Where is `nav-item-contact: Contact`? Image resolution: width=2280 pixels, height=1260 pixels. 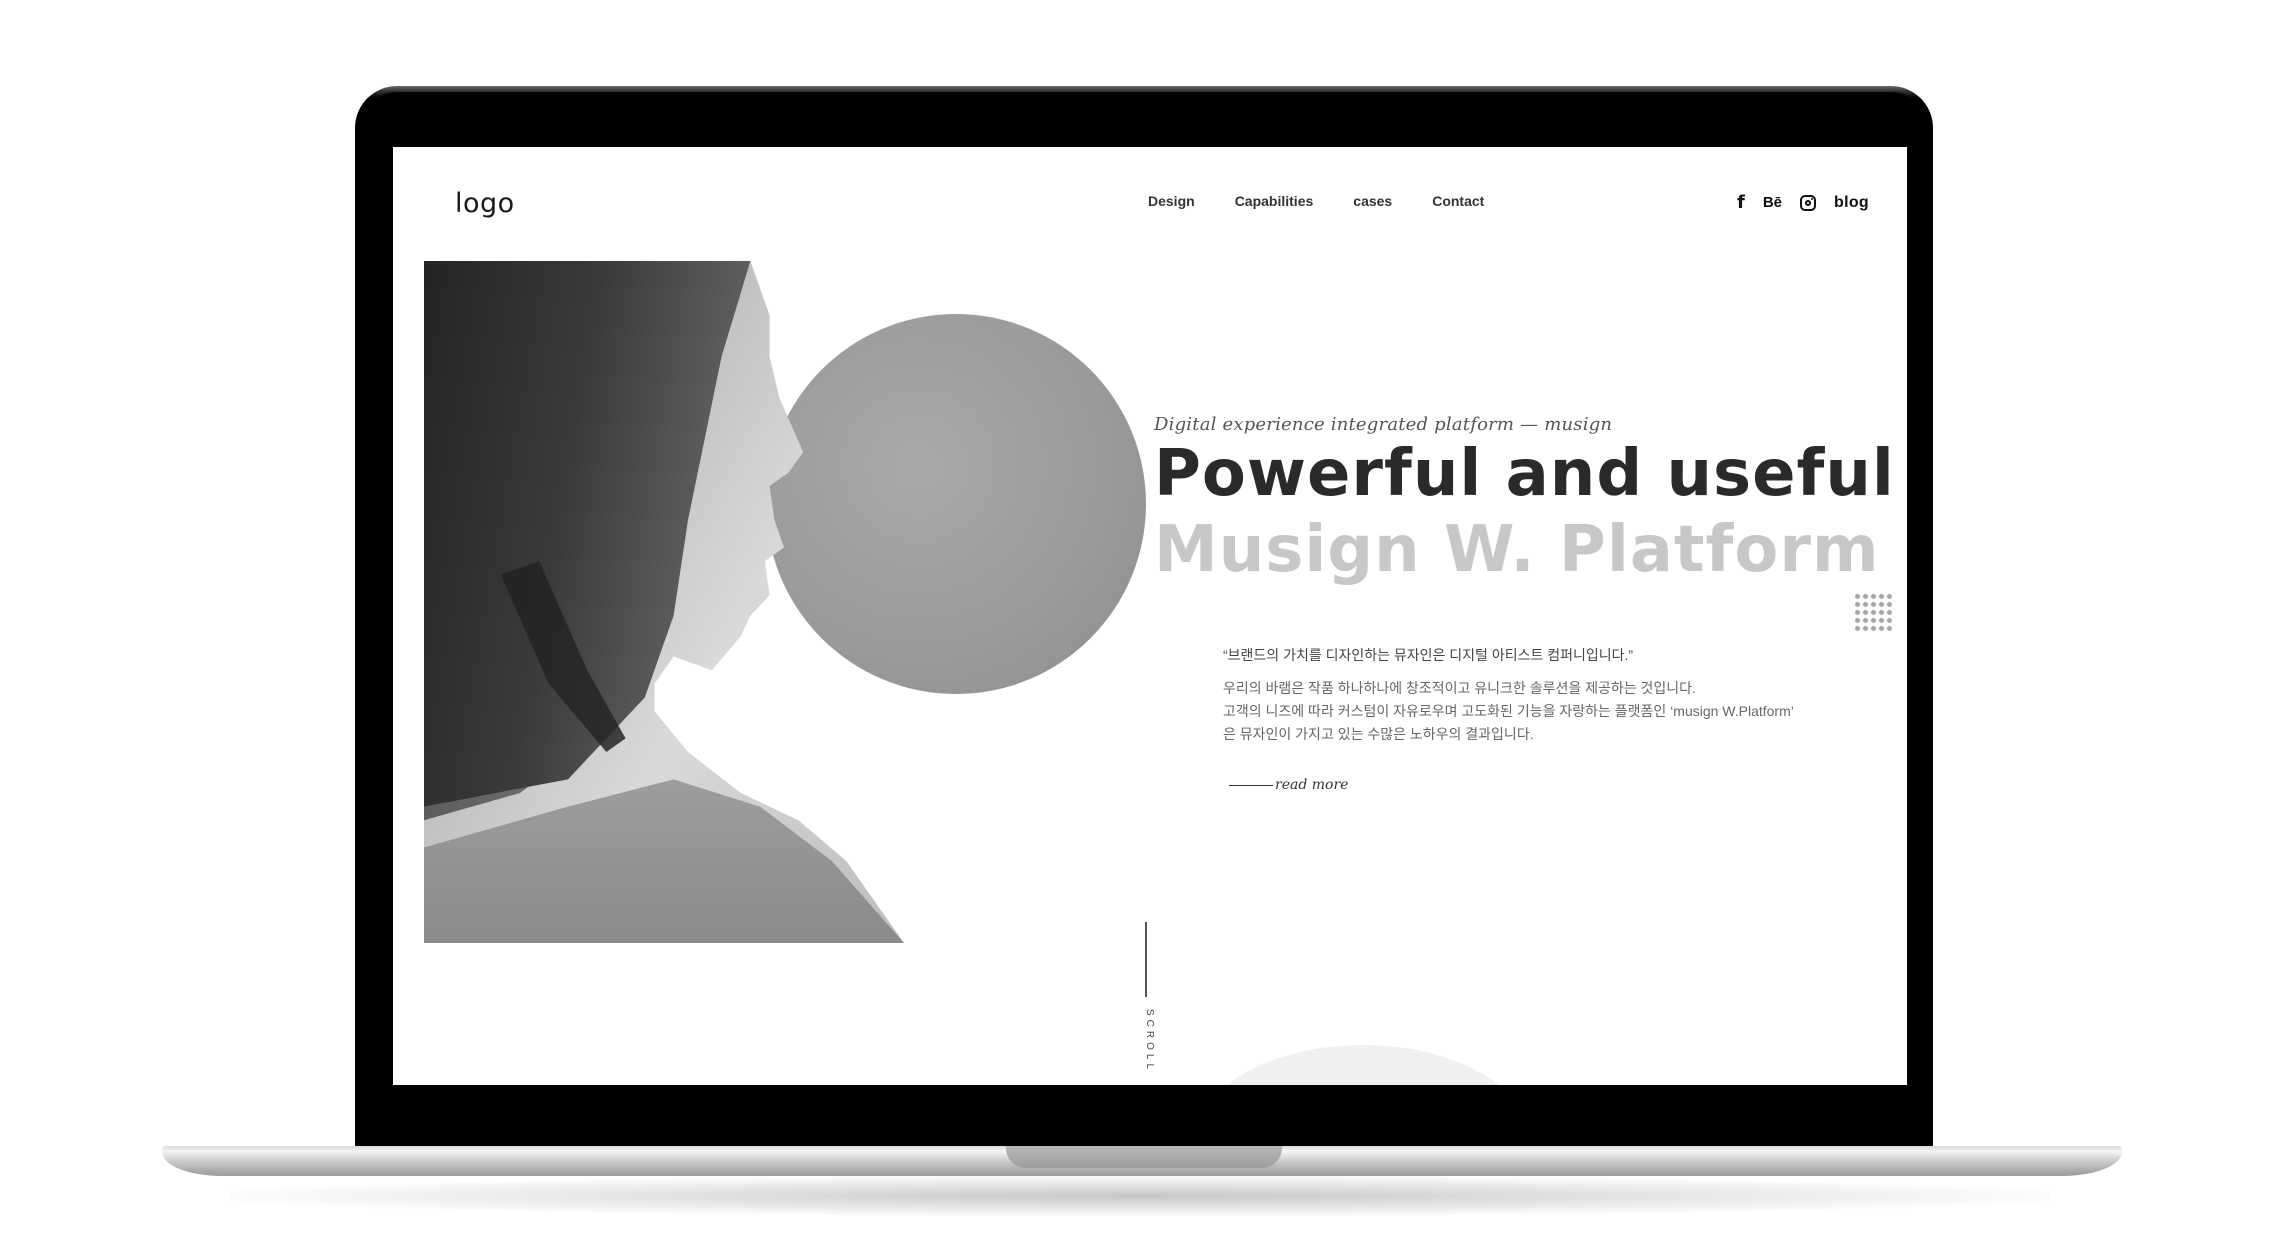 nav-item-contact: Contact is located at coordinates (1458, 201).